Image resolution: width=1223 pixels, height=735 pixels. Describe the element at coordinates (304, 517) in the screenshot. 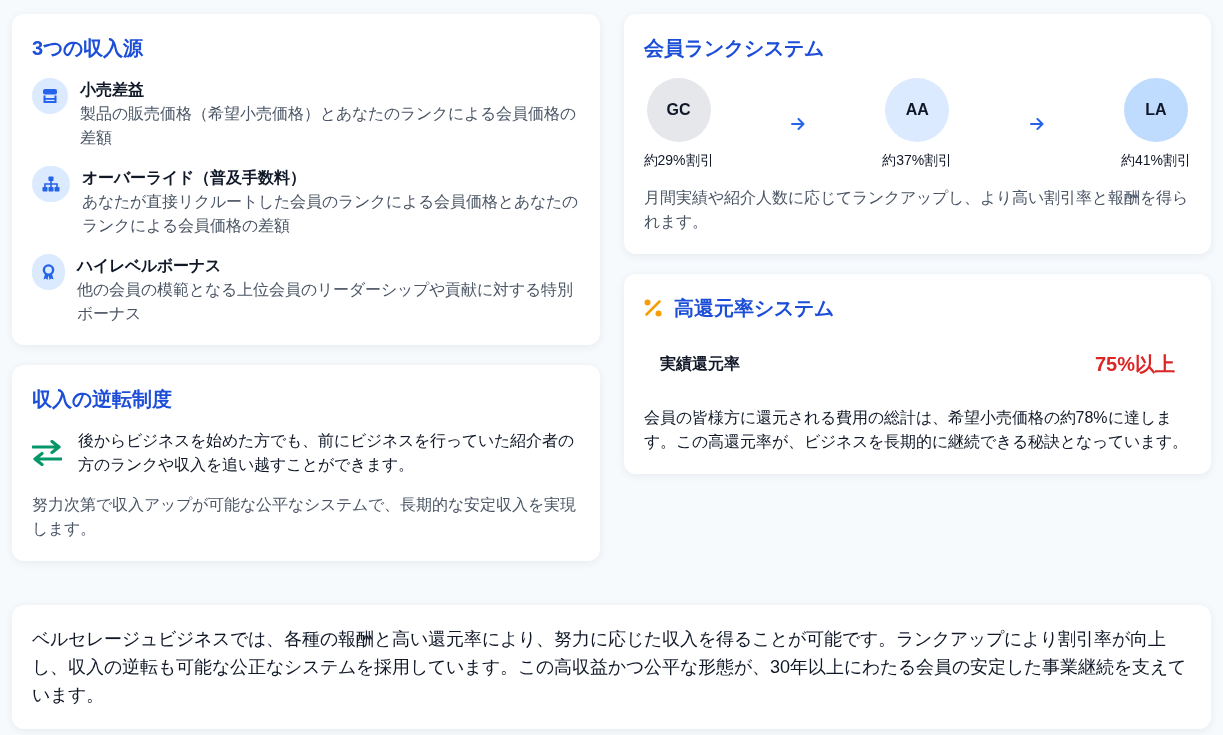

I see `reversal-note: 努力次第で収入アップが可能な公平なシステムで、長期的な安定収入を実現します。` at that location.